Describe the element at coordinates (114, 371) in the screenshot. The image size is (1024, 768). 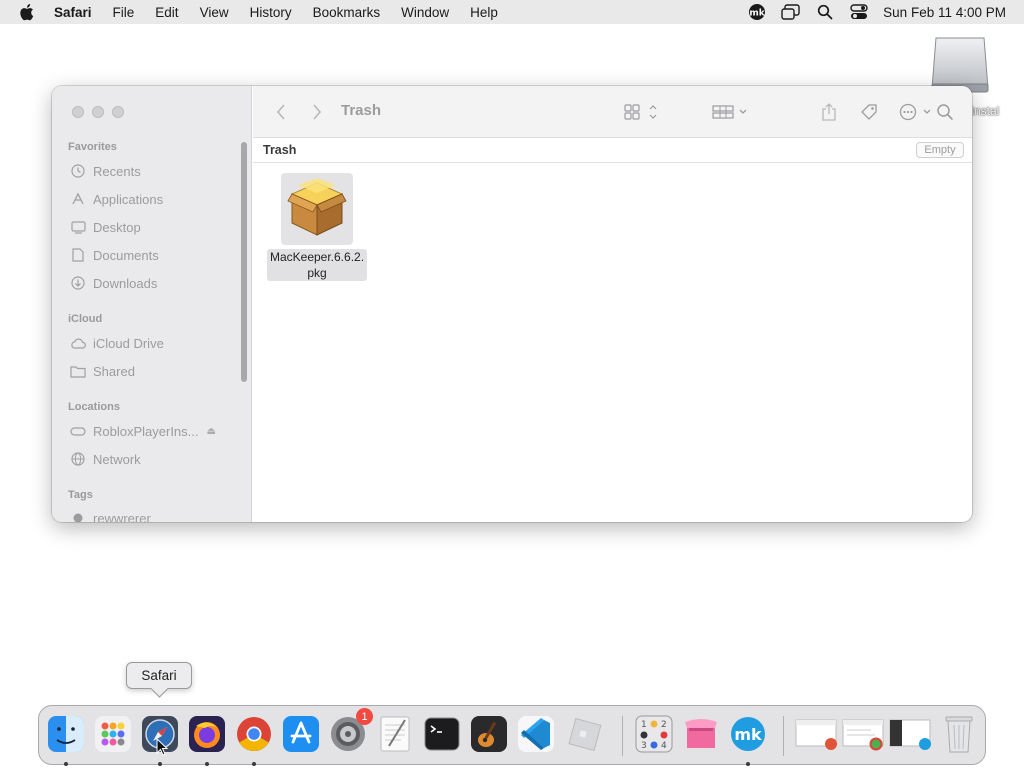
I see `sidebar-item-label: Shared` at that location.